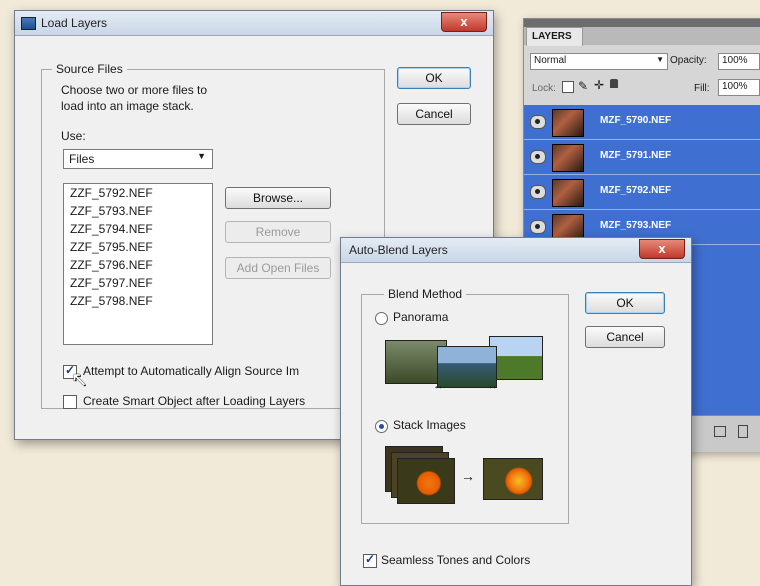 The width and height of the screenshot is (760, 586). Describe the element at coordinates (74, 23) in the screenshot. I see `dialog-title: Load Layers` at that location.